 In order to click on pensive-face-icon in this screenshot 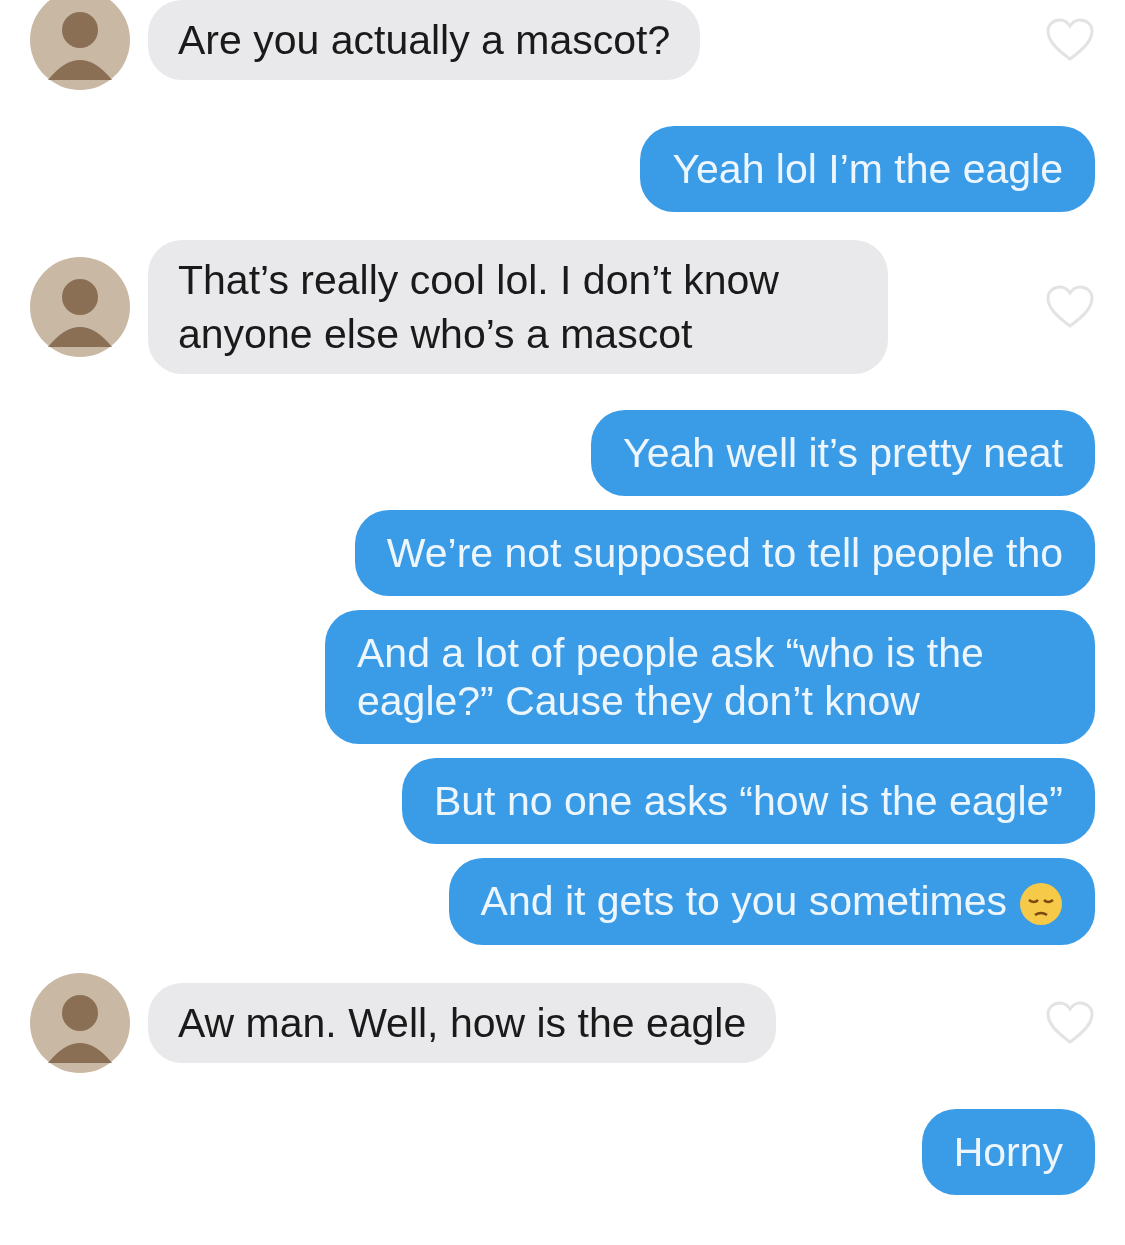, I will do `click(1041, 904)`.